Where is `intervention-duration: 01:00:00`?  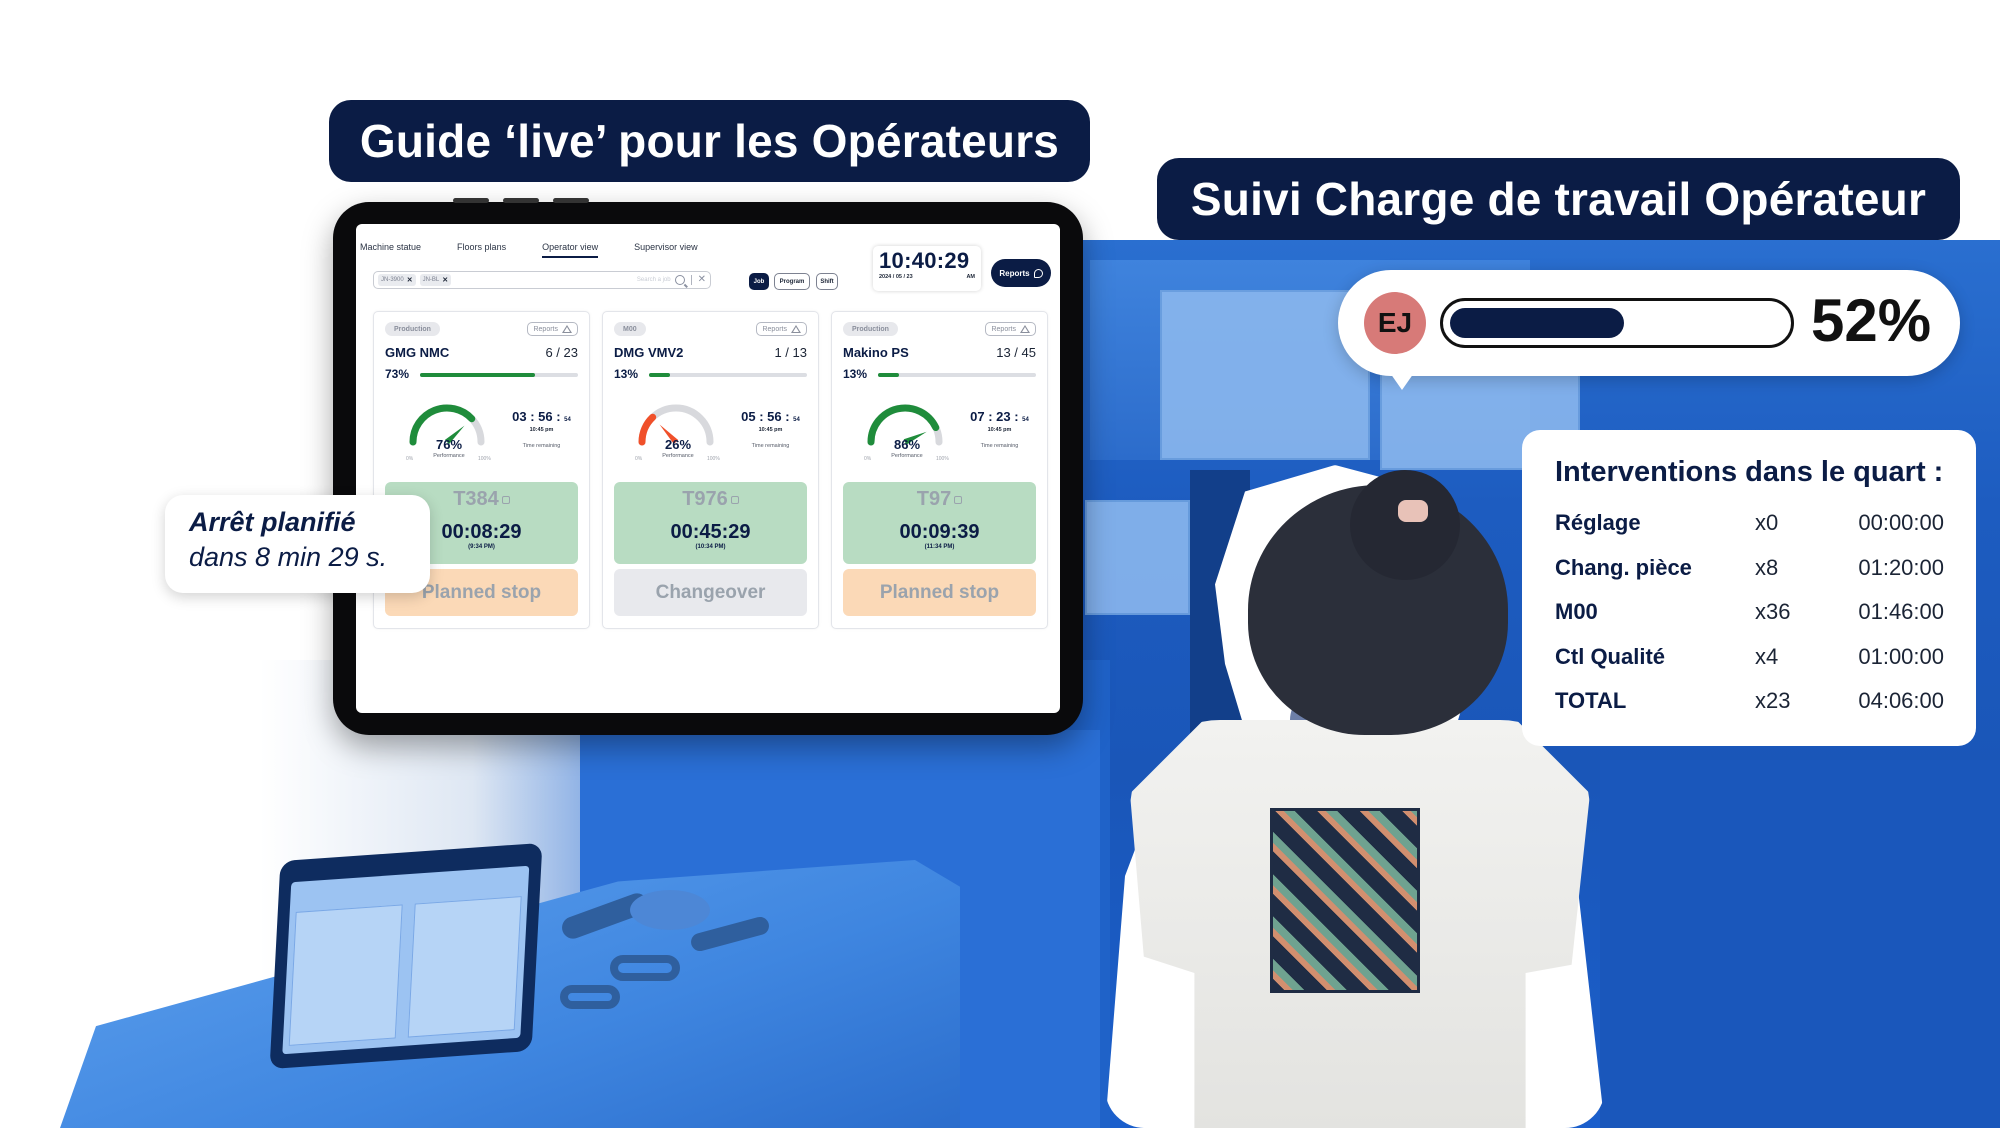
intervention-duration: 01:00:00 is located at coordinates (1901, 656).